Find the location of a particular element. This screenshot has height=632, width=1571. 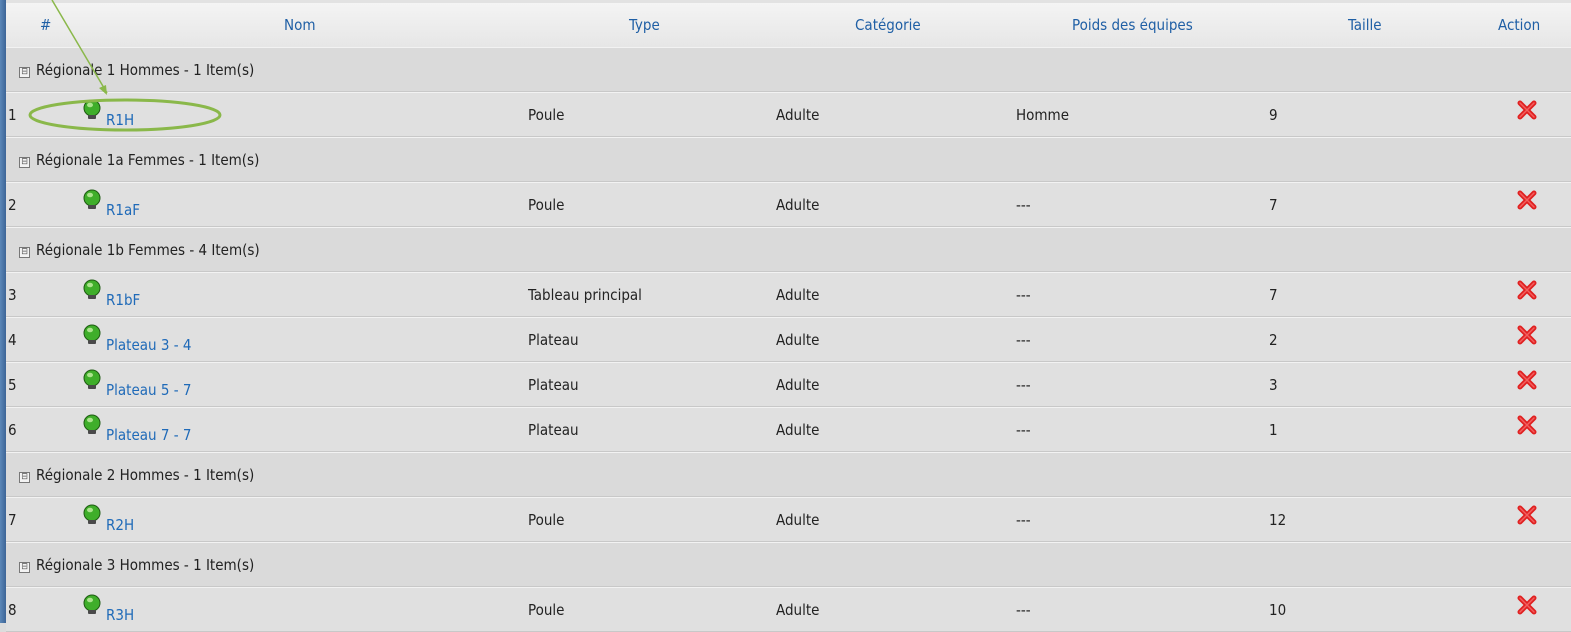

competition-name-link: Plateau 3 - 4 is located at coordinates (148, 345).